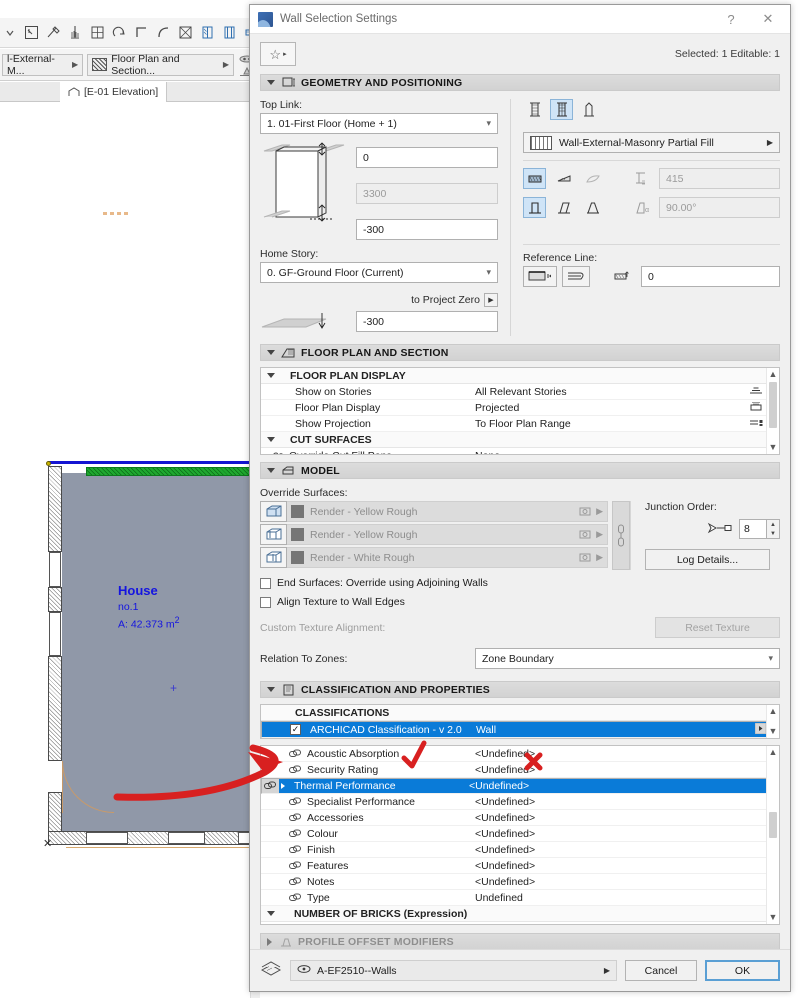 This screenshot has height=998, width=799. Describe the element at coordinates (75, 32) in the screenshot. I see `column-icon` at that location.